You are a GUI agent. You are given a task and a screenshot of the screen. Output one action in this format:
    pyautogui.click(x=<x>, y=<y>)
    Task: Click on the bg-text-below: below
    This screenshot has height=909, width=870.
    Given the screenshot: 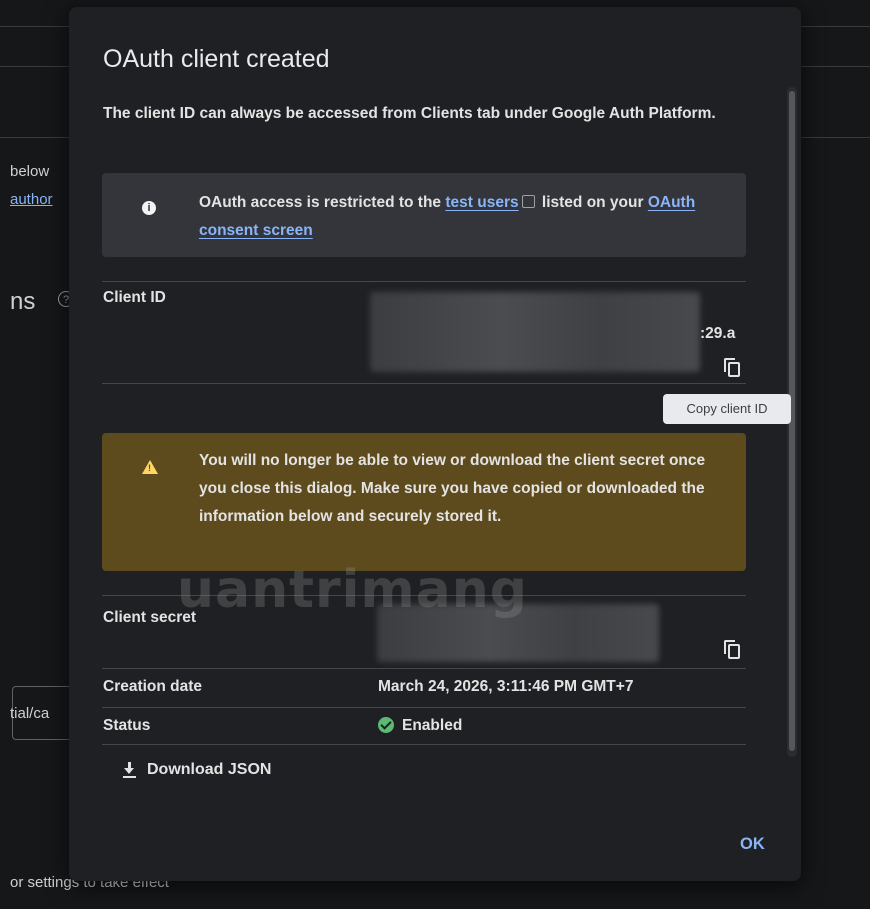 What is the action you would take?
    pyautogui.click(x=30, y=171)
    